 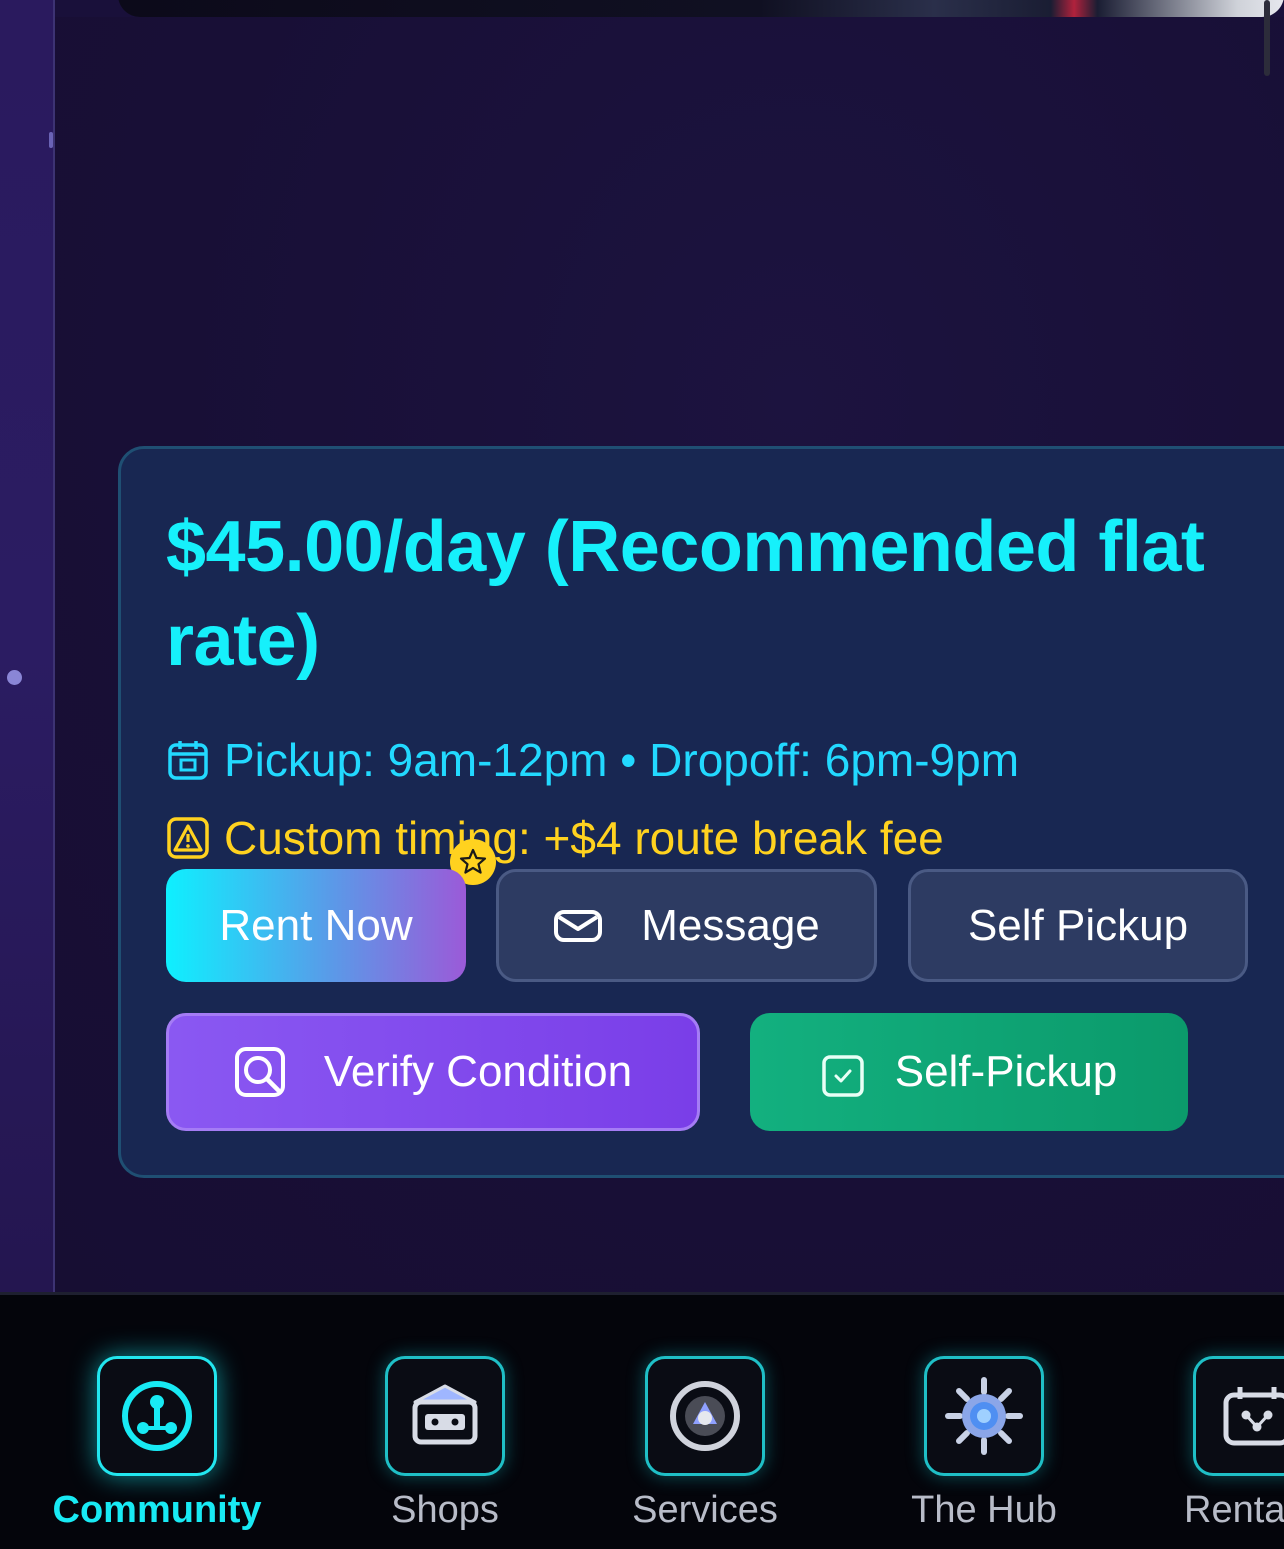 I want to click on self-pickup-button: Self Pickup, so click(x=1078, y=925).